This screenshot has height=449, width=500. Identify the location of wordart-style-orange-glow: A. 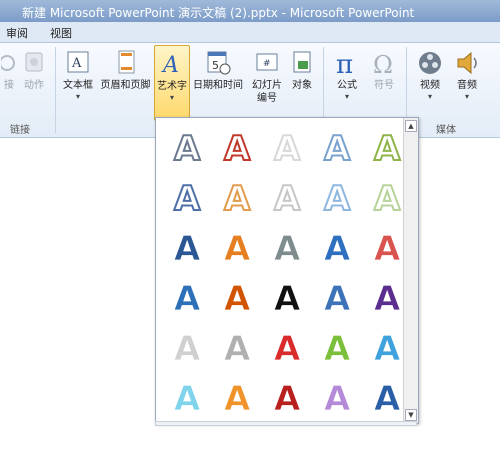
(236, 396).